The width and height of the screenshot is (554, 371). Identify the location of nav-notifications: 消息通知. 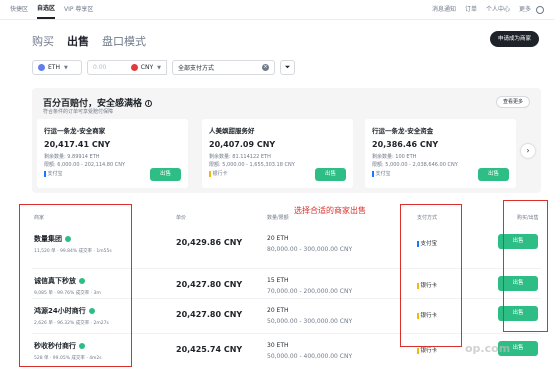
(444, 10).